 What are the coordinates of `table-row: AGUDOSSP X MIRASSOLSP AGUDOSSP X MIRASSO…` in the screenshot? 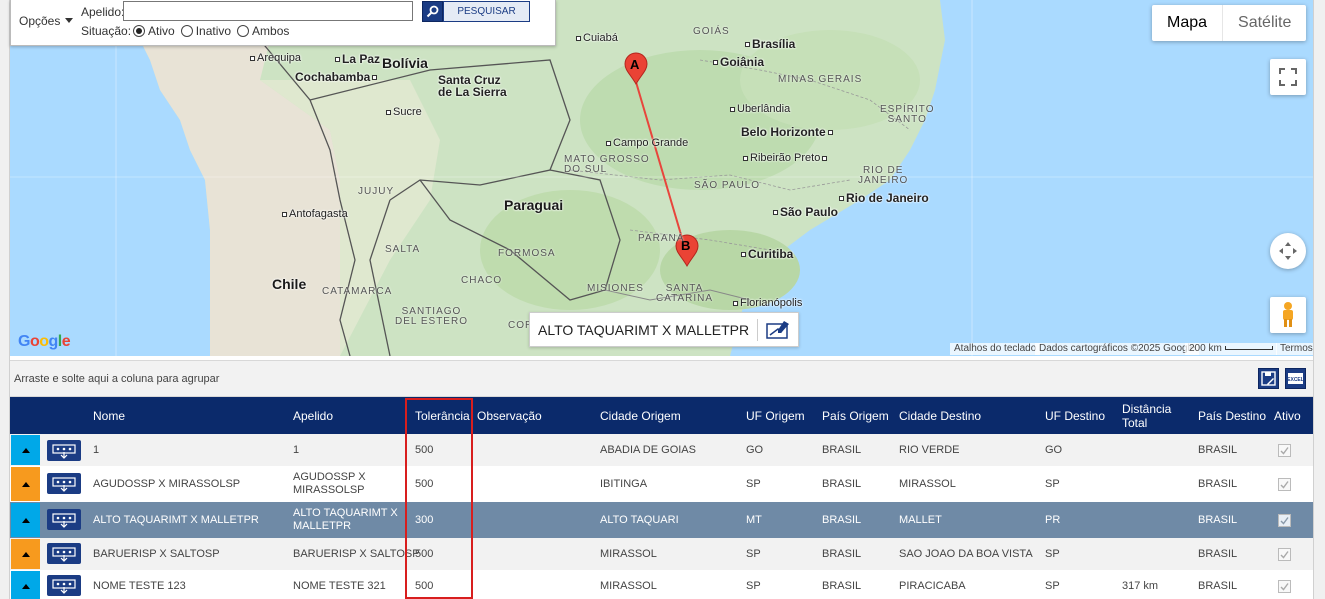 It's located at (661, 484).